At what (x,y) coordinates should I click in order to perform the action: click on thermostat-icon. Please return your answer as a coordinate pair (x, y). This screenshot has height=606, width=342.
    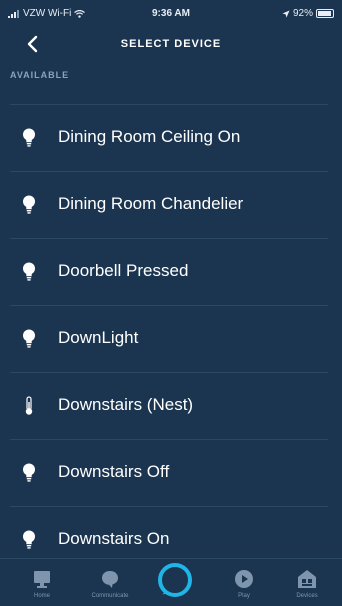
    Looking at the image, I should click on (29, 406).